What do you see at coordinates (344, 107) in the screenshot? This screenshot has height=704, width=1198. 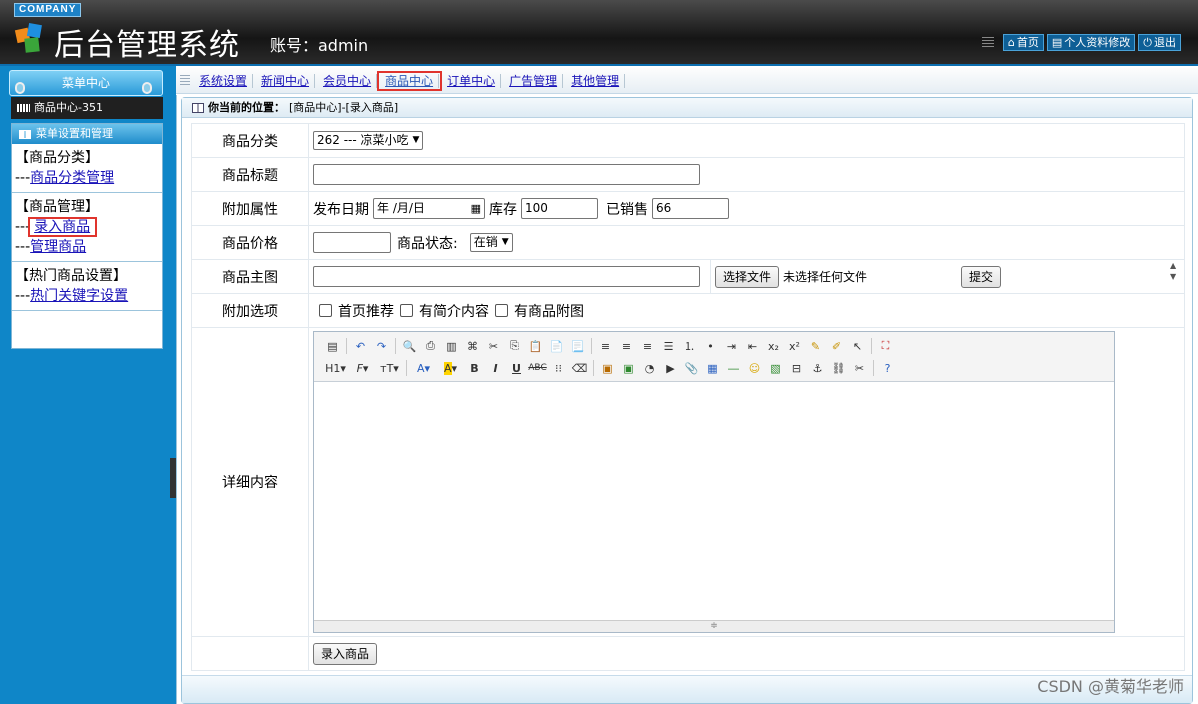 I see `breadcrumb-path: [商品中心]-[录入商品]` at bounding box center [344, 107].